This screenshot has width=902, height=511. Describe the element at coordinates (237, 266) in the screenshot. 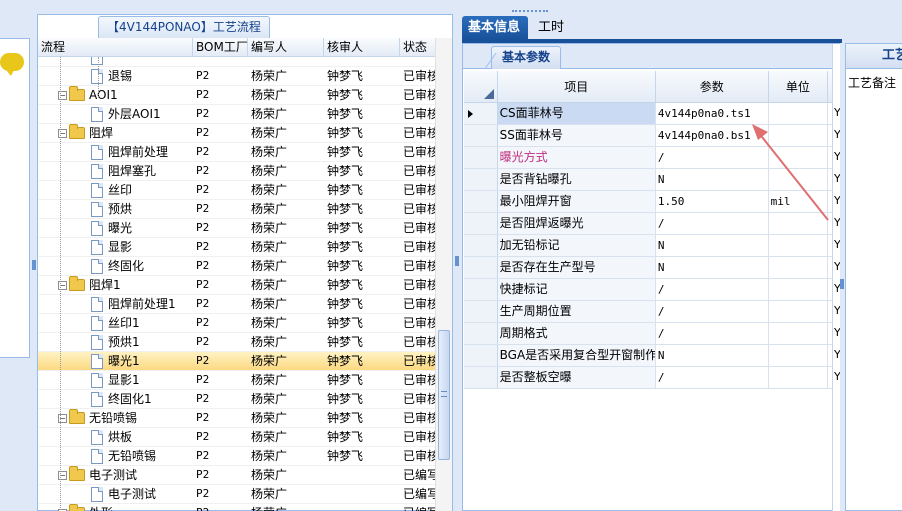

I see `tree-row: 终固化 P2 杨荣广 钟梦飞 已审核` at that location.